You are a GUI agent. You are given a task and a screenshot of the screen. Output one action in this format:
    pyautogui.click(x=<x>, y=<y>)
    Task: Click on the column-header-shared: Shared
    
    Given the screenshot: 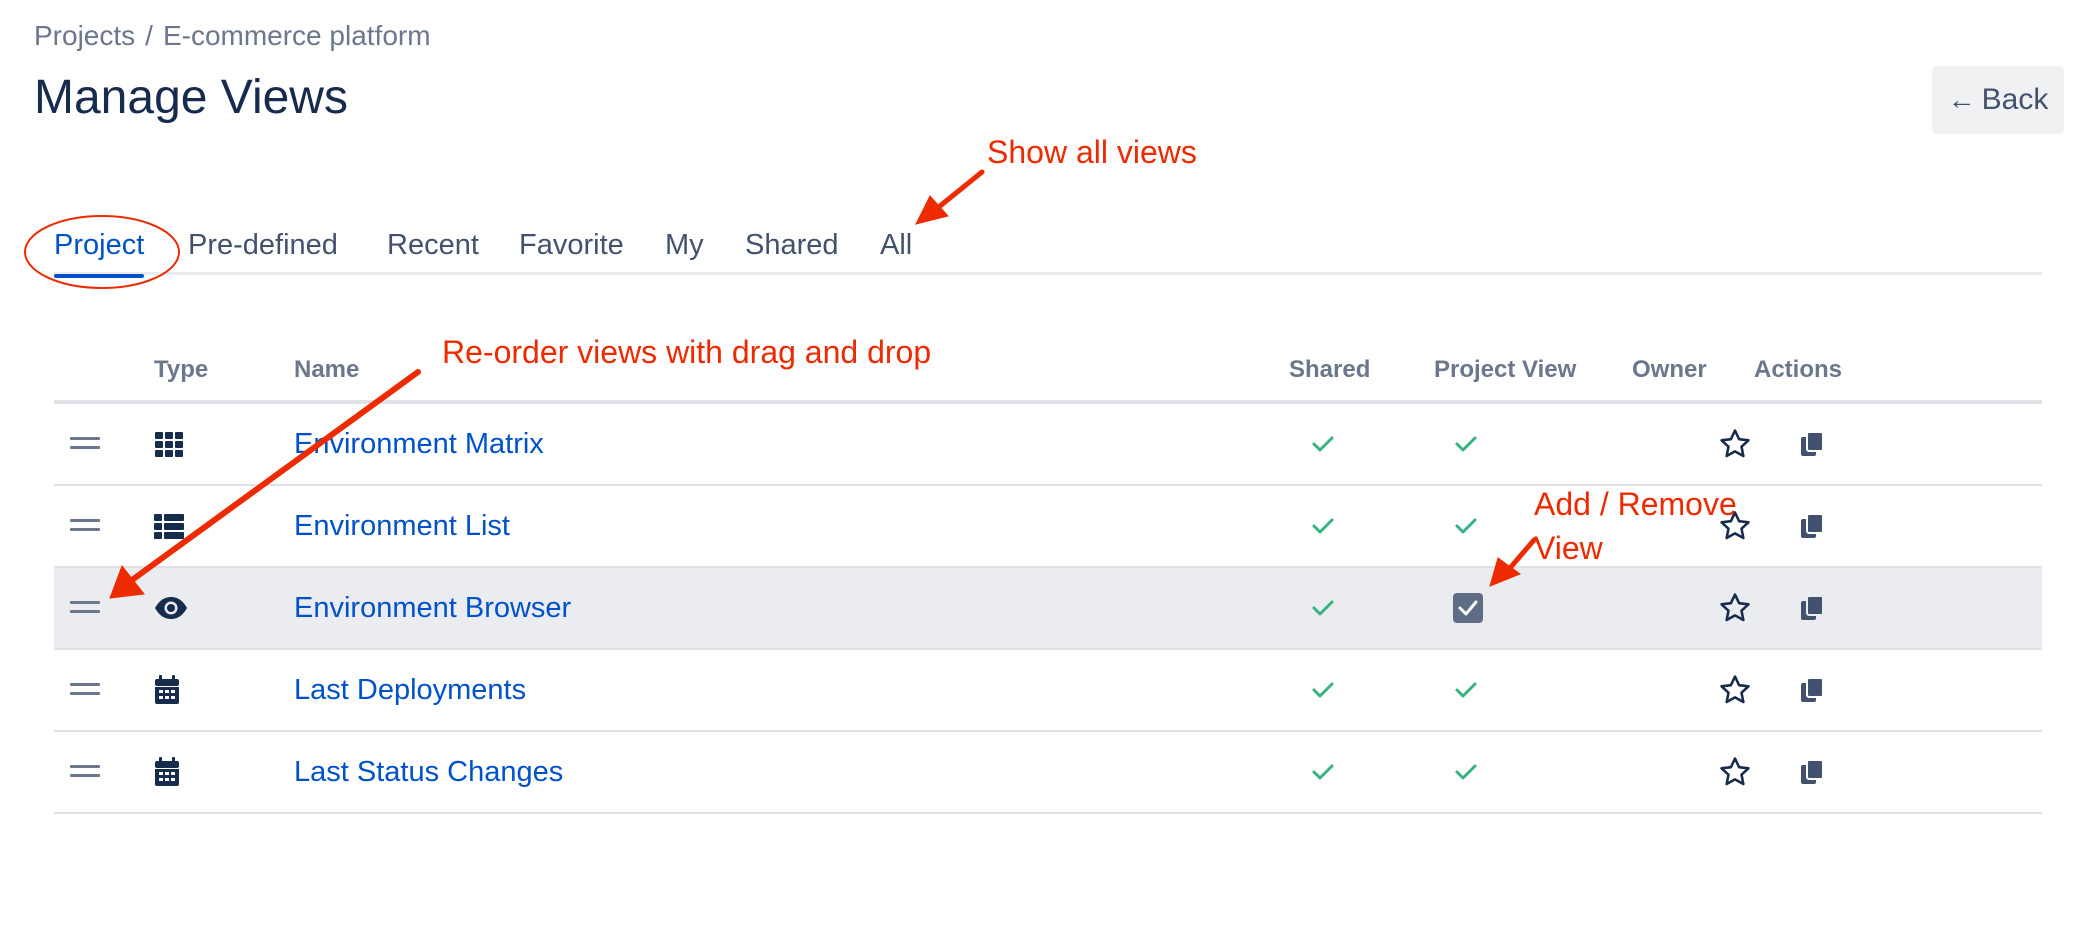 What is the action you would take?
    pyautogui.click(x=1330, y=369)
    